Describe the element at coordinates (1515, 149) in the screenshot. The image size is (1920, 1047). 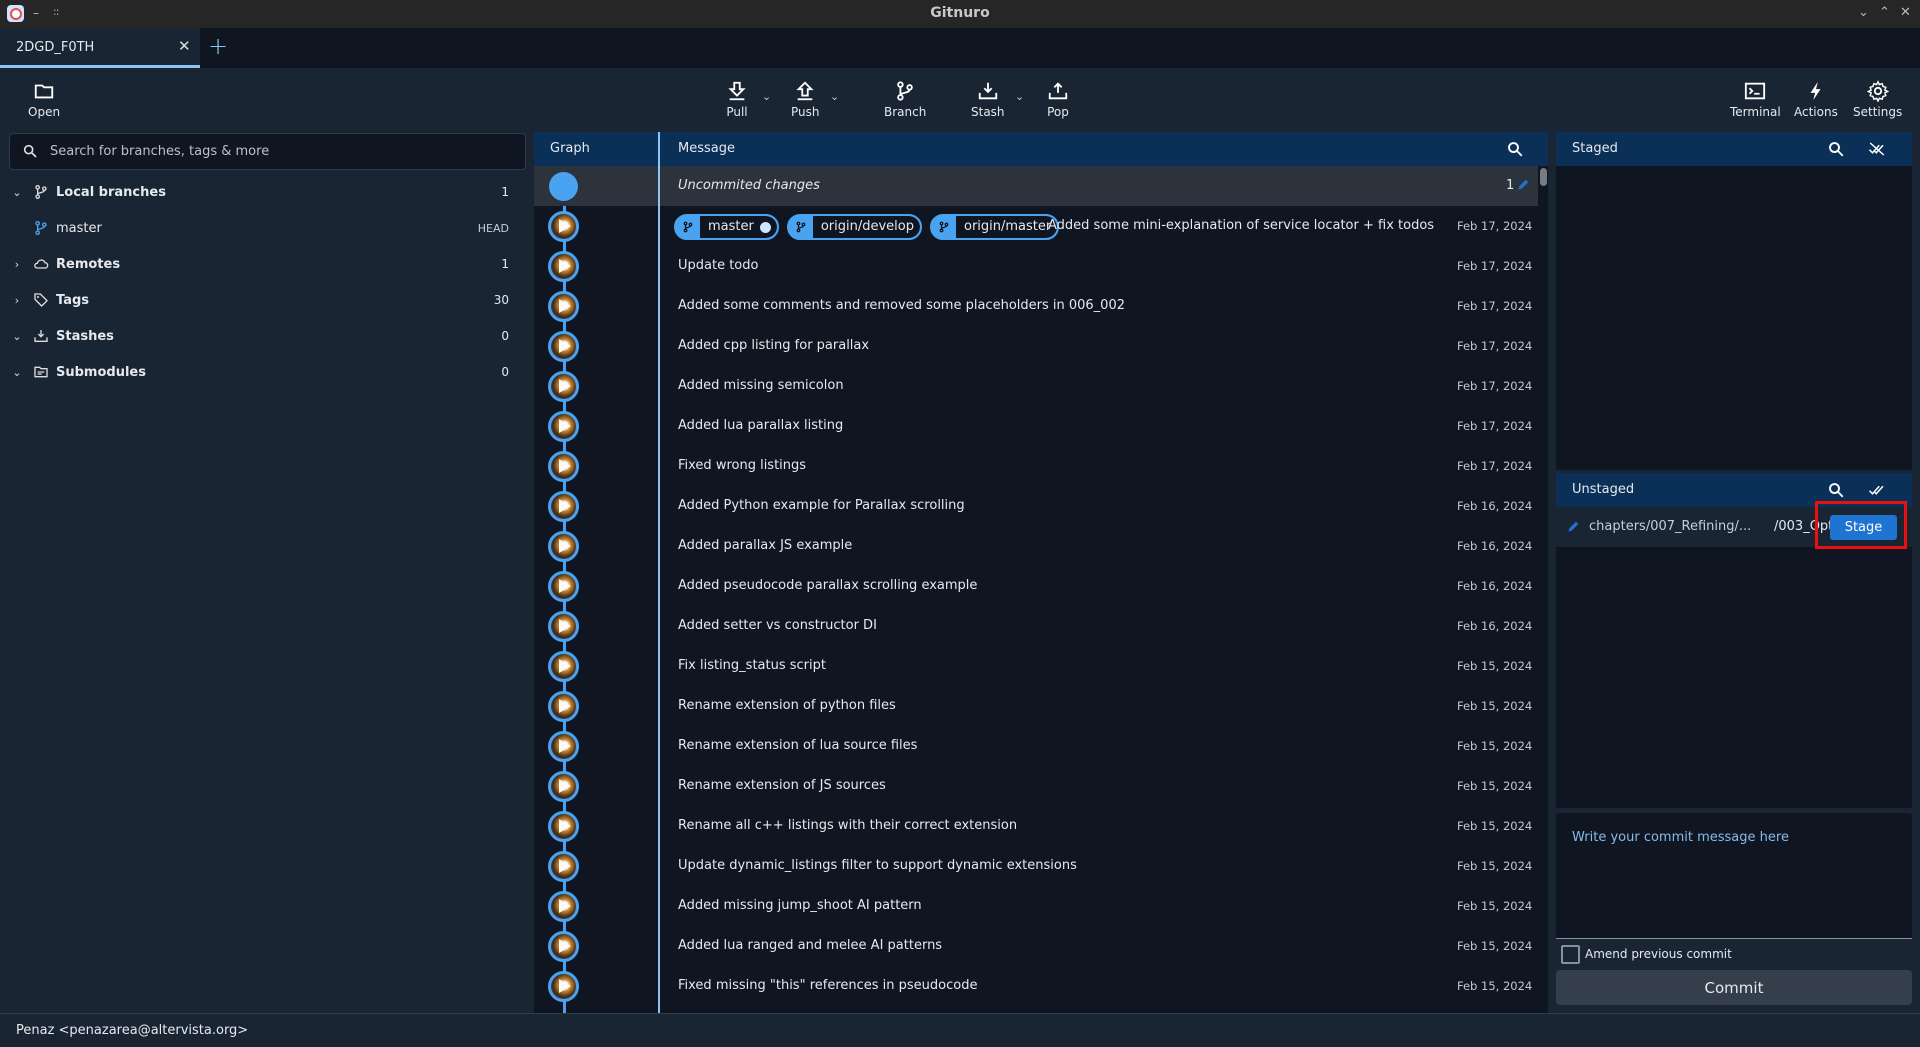
I see `search-commits-icon` at that location.